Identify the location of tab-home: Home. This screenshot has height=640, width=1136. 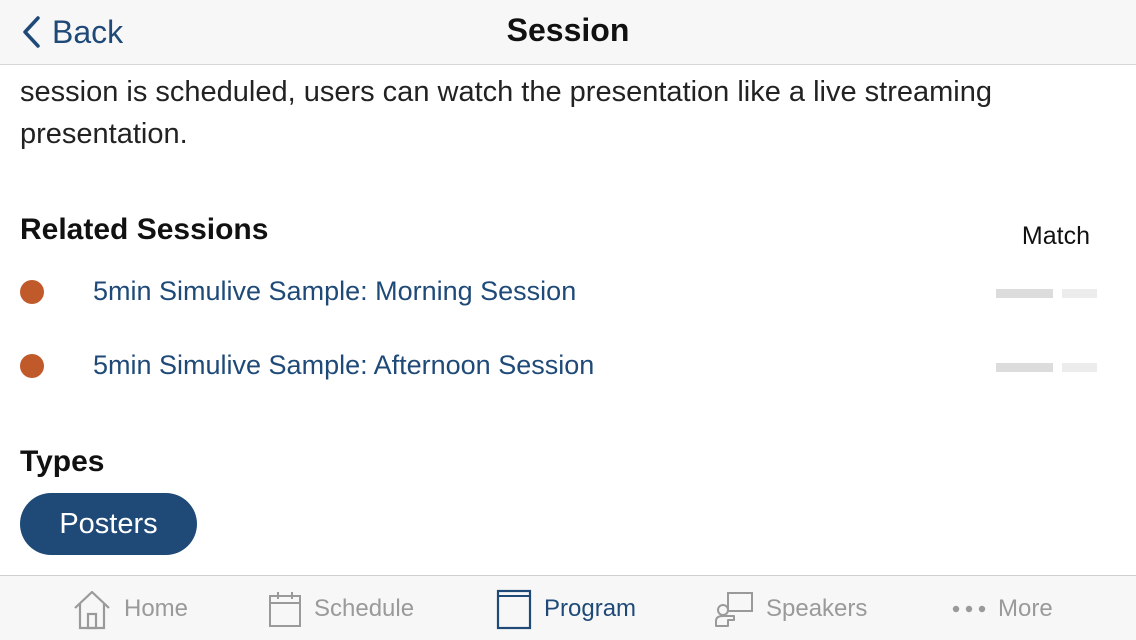
(130, 608).